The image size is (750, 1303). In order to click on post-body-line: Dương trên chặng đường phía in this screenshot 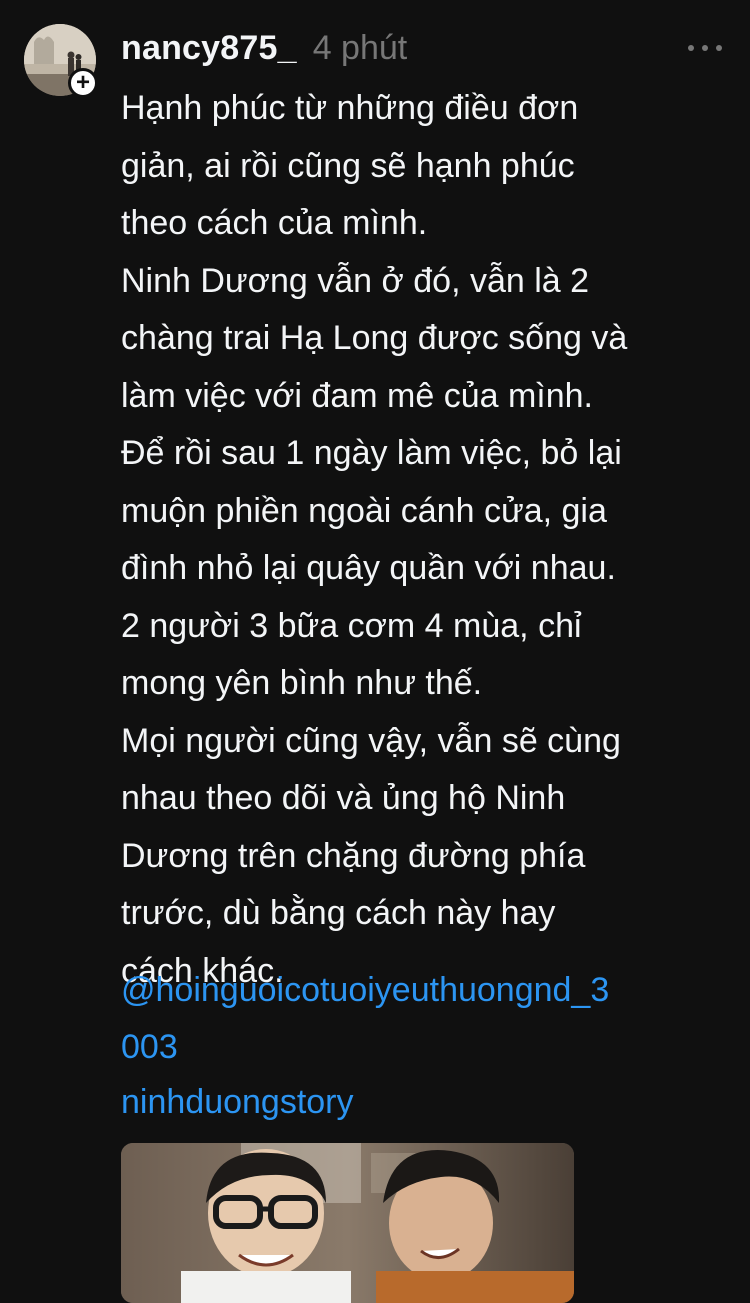, I will do `click(353, 855)`.